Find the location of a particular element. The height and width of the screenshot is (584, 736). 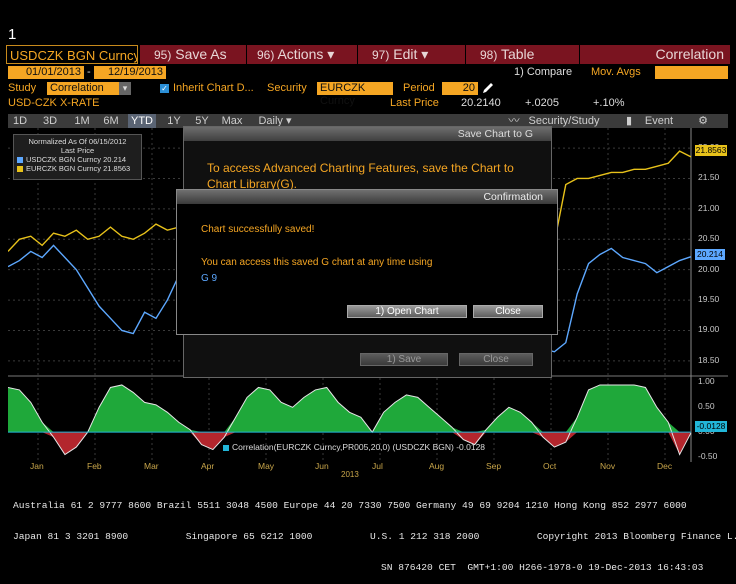

y-tick-label: 18.50 is located at coordinates (709, 359).